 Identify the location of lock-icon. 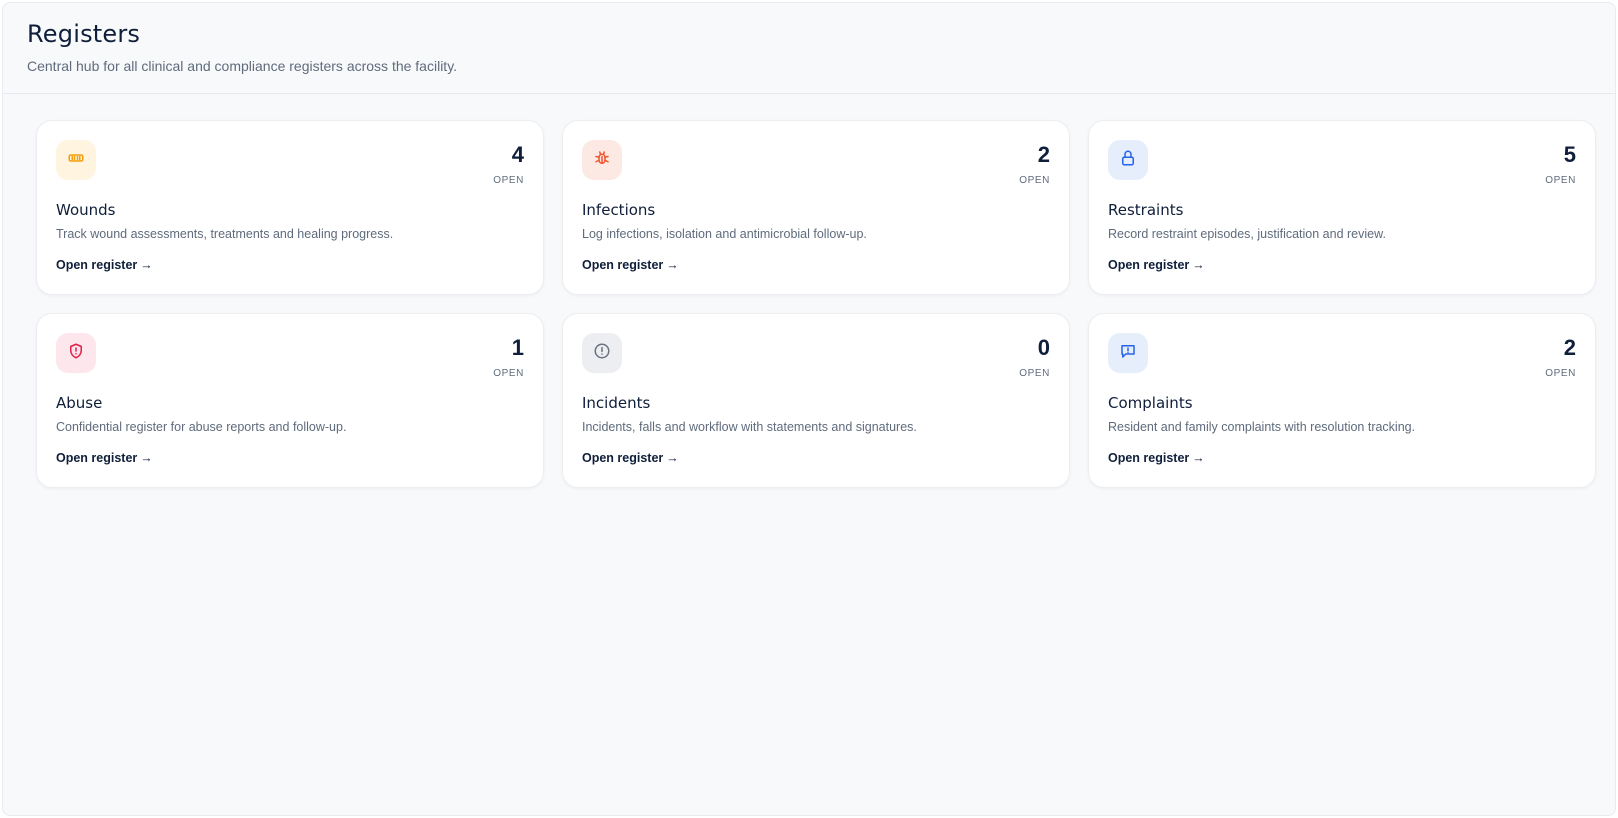
(1128, 160).